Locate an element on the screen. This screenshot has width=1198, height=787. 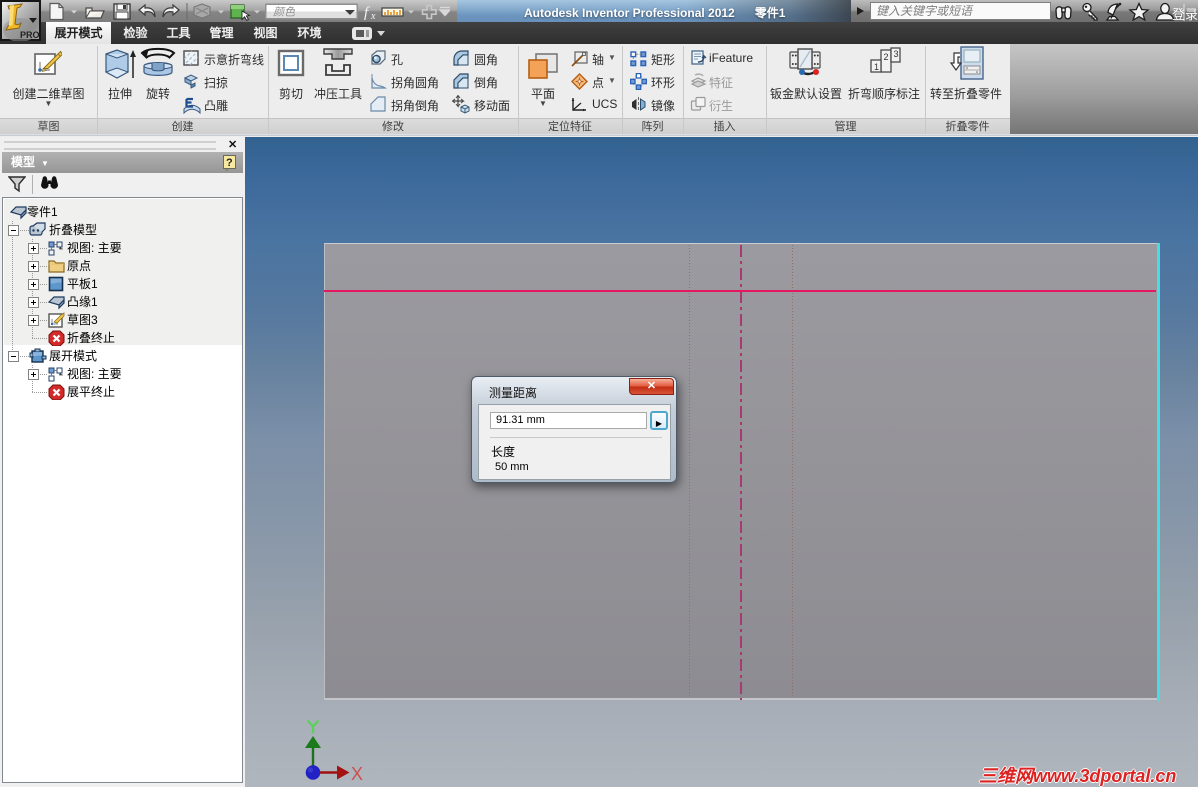
svg-text: 2 is located at coordinates (886, 57).